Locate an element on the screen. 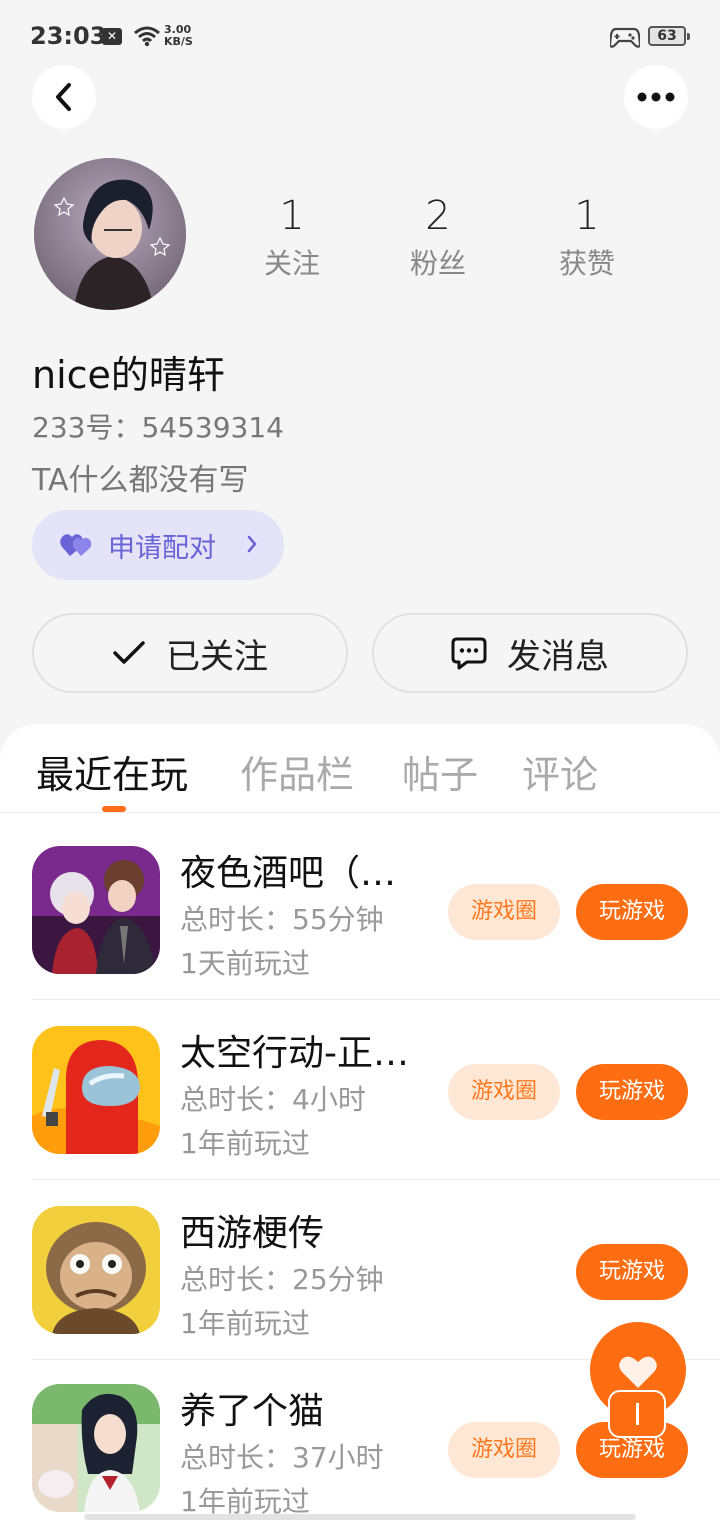 The height and width of the screenshot is (1520, 720). chevron-left-icon is located at coordinates (63, 97).